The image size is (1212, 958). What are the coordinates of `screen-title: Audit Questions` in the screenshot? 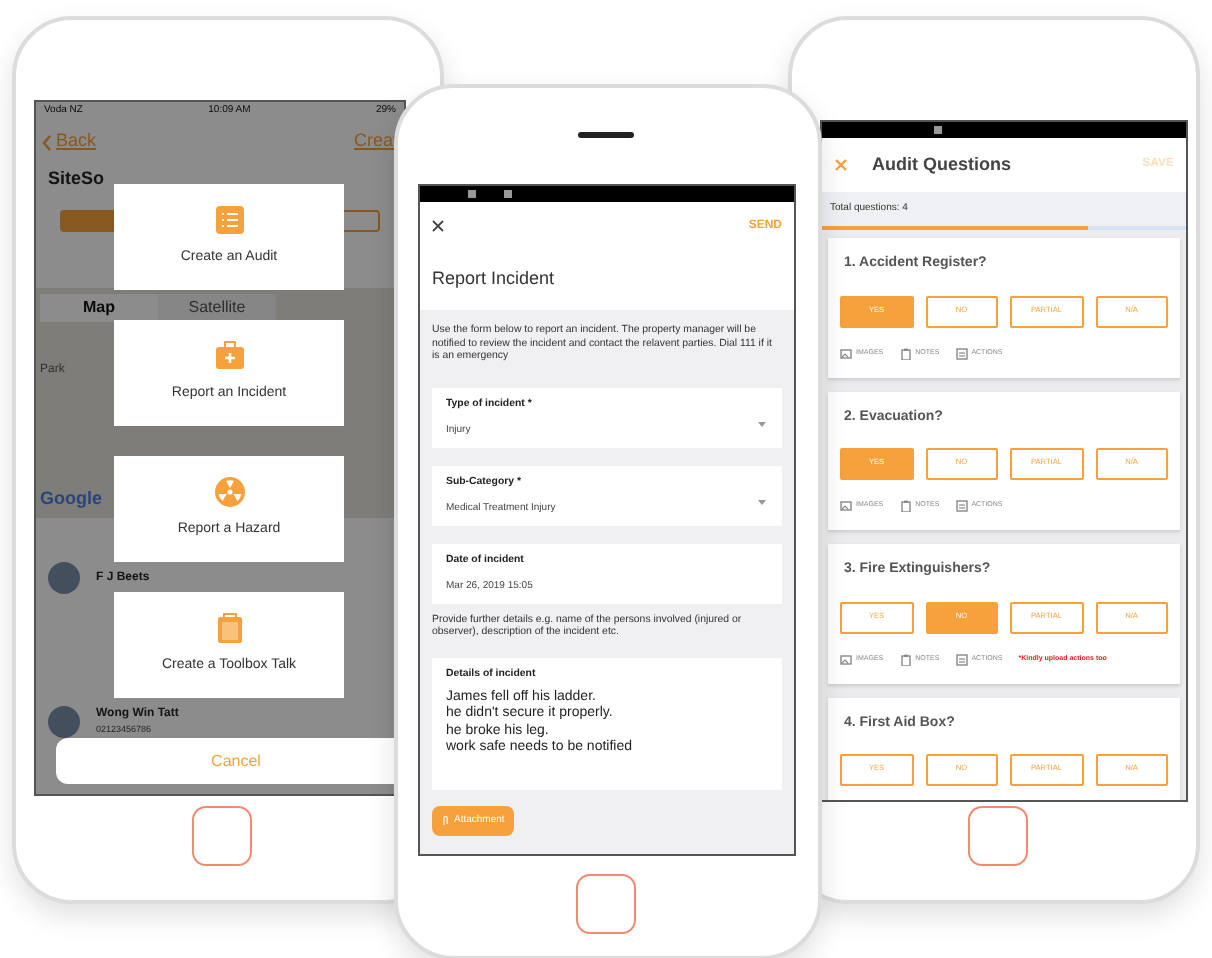 It's located at (942, 164).